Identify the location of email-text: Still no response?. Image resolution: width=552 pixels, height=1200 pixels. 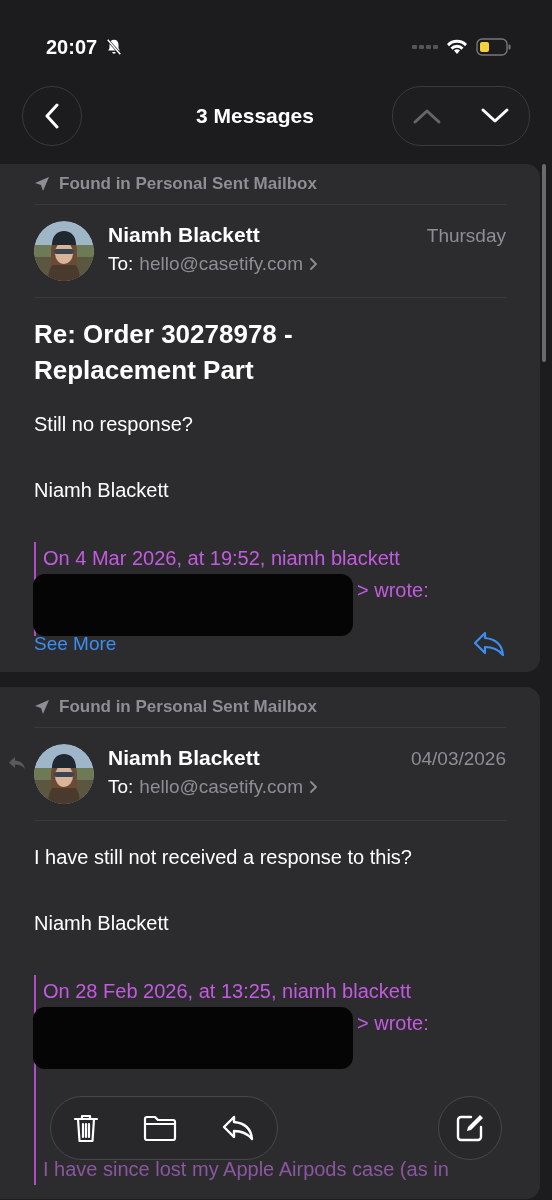
(114, 424).